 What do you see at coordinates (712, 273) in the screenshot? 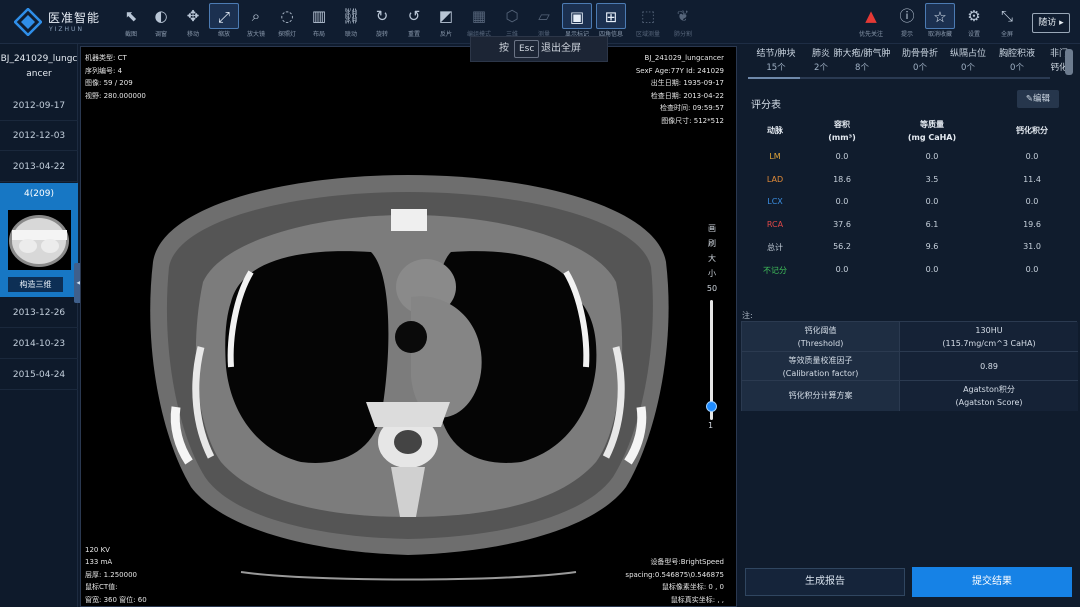
I see `brush-char: 小` at bounding box center [712, 273].